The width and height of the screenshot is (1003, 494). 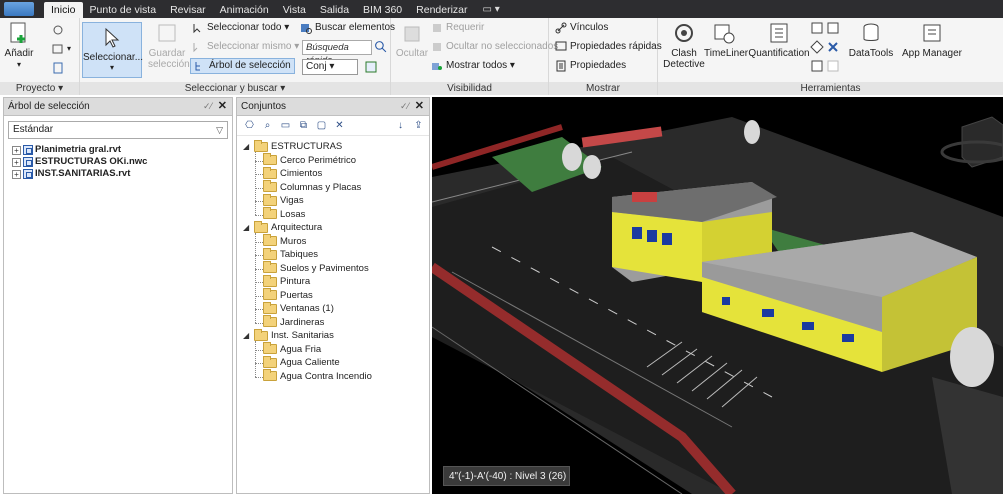 What do you see at coordinates (290, 254) in the screenshot?
I see `set-item: Tabiques` at bounding box center [290, 254].